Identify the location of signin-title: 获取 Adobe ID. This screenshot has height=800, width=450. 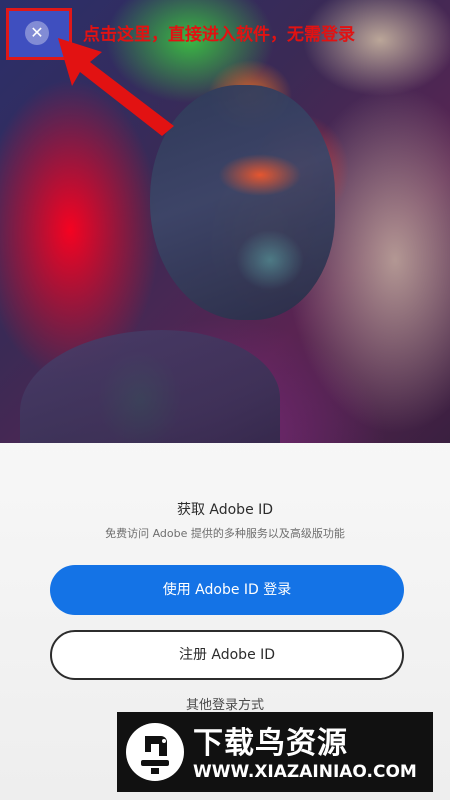
(225, 510).